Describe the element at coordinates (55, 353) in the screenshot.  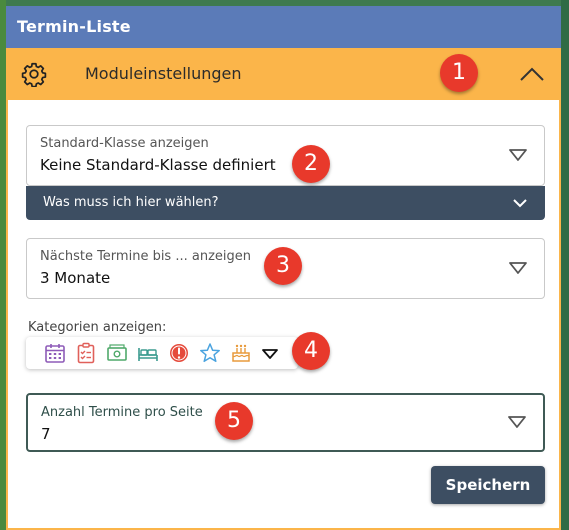
I see `calendar-icon` at that location.